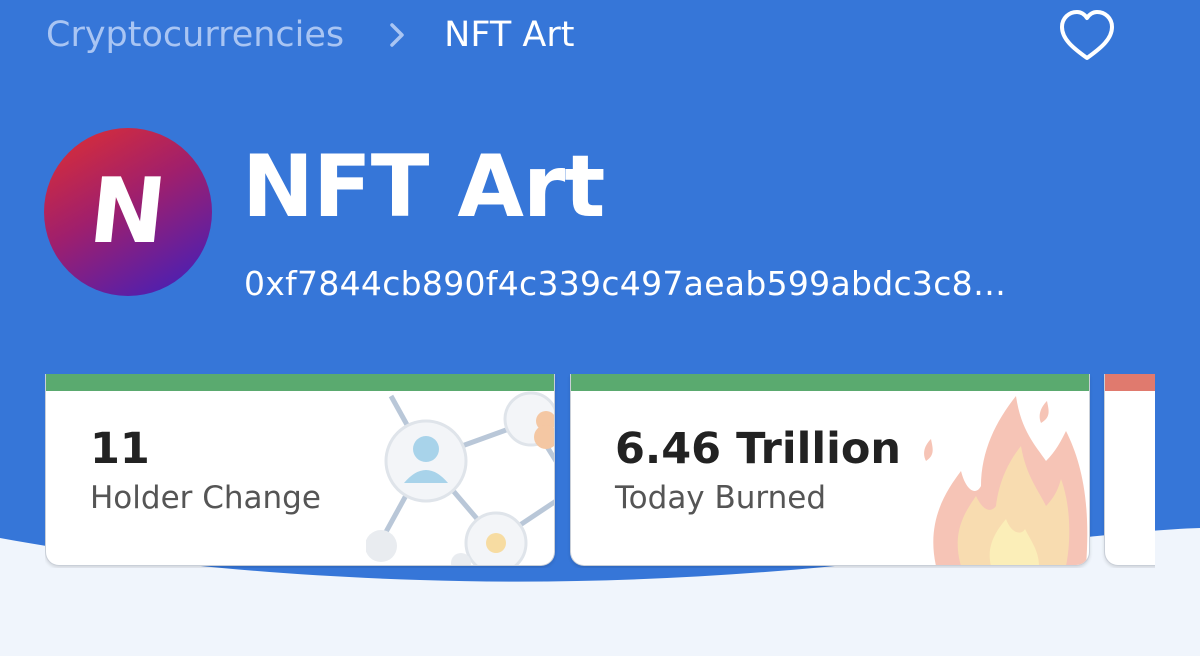 The width and height of the screenshot is (1200, 656). Describe the element at coordinates (195, 35) in the screenshot. I see `breadcrumb-cryptocurrencies-link: Cryptocurrencies` at that location.